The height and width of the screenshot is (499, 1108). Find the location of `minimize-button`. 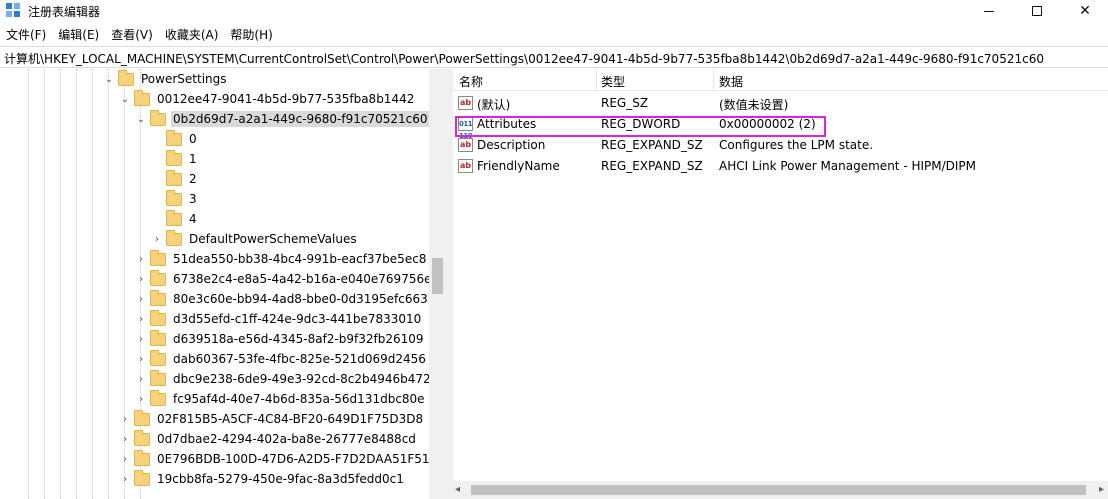

minimize-button is located at coordinates (989, 11).